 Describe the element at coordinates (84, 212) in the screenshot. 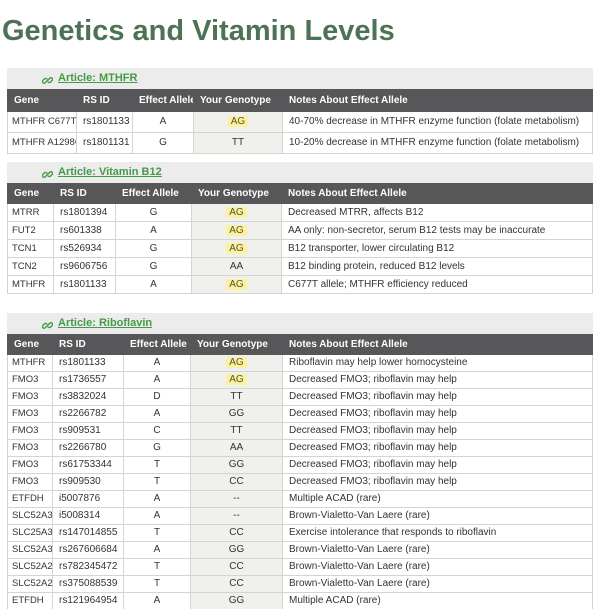

I see `rsid-cell: rs1801394` at that location.